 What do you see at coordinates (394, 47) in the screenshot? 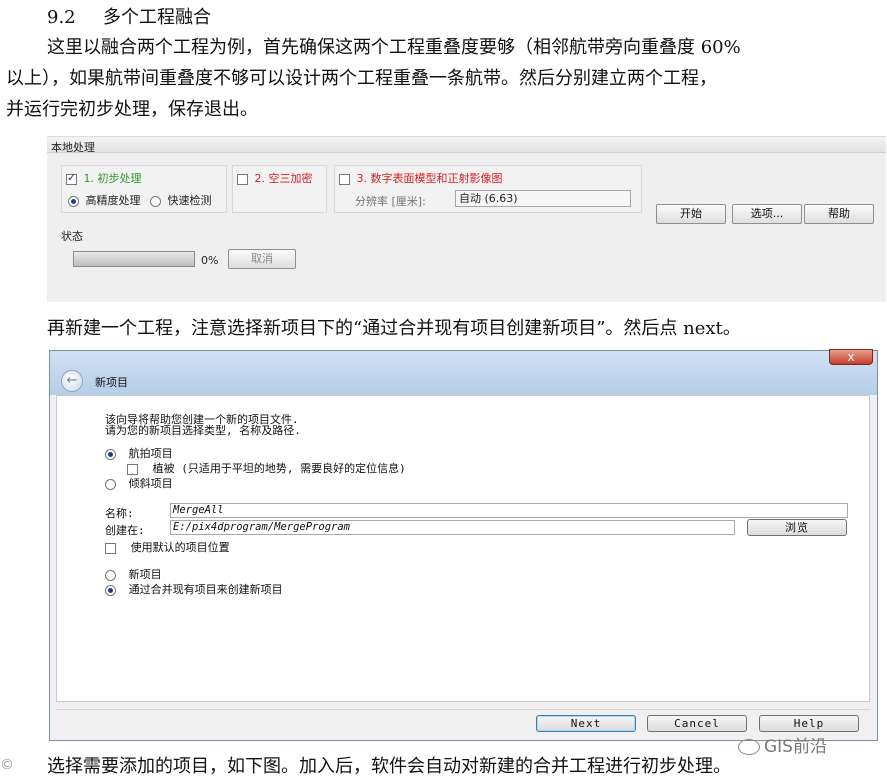
I see `paragraph-1-line-1: 这里以融合两个工程为例，首先确保这两个工程重叠度要够（相邻航带旁向重叠度 60%` at bounding box center [394, 47].